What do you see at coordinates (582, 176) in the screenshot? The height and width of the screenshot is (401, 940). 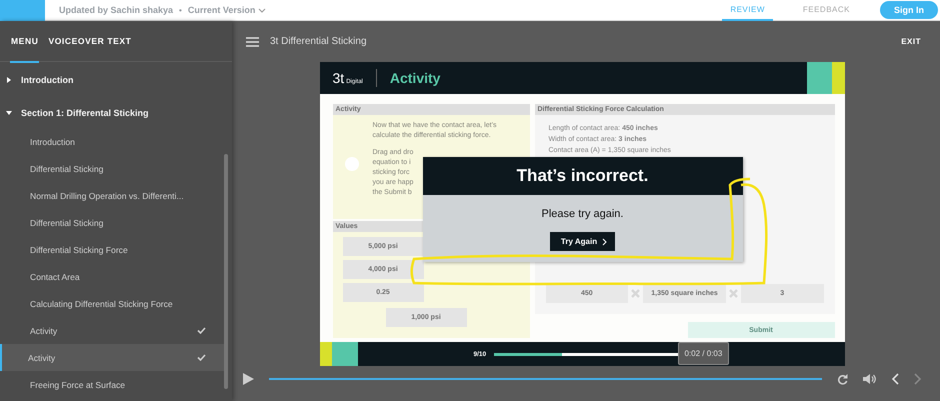 I see `dialog-title: That’s incorrect.` at bounding box center [582, 176].